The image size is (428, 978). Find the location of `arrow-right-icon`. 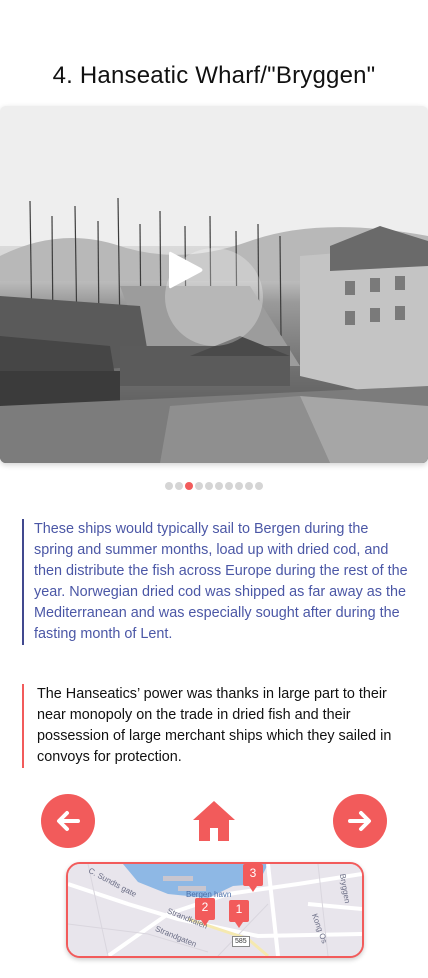

arrow-right-icon is located at coordinates (359, 821).